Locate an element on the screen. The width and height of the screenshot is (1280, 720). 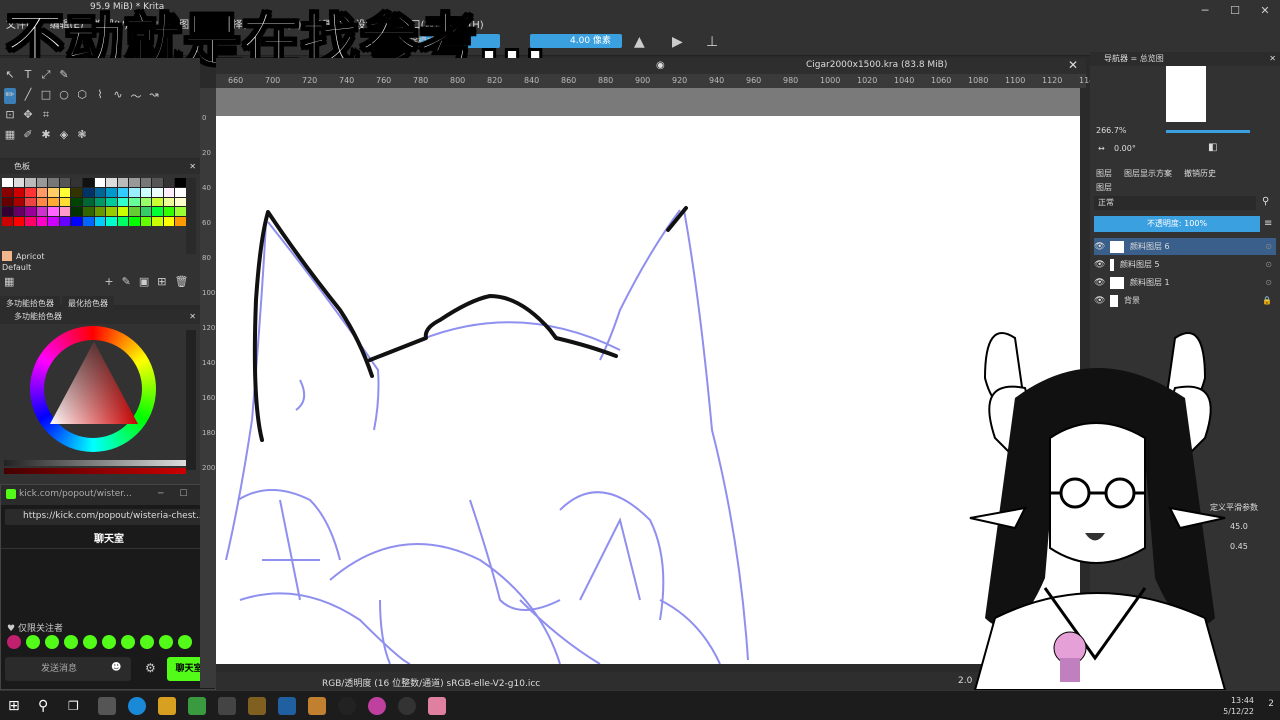
wrap-around-icon: ⊥ is located at coordinates (712, 42).